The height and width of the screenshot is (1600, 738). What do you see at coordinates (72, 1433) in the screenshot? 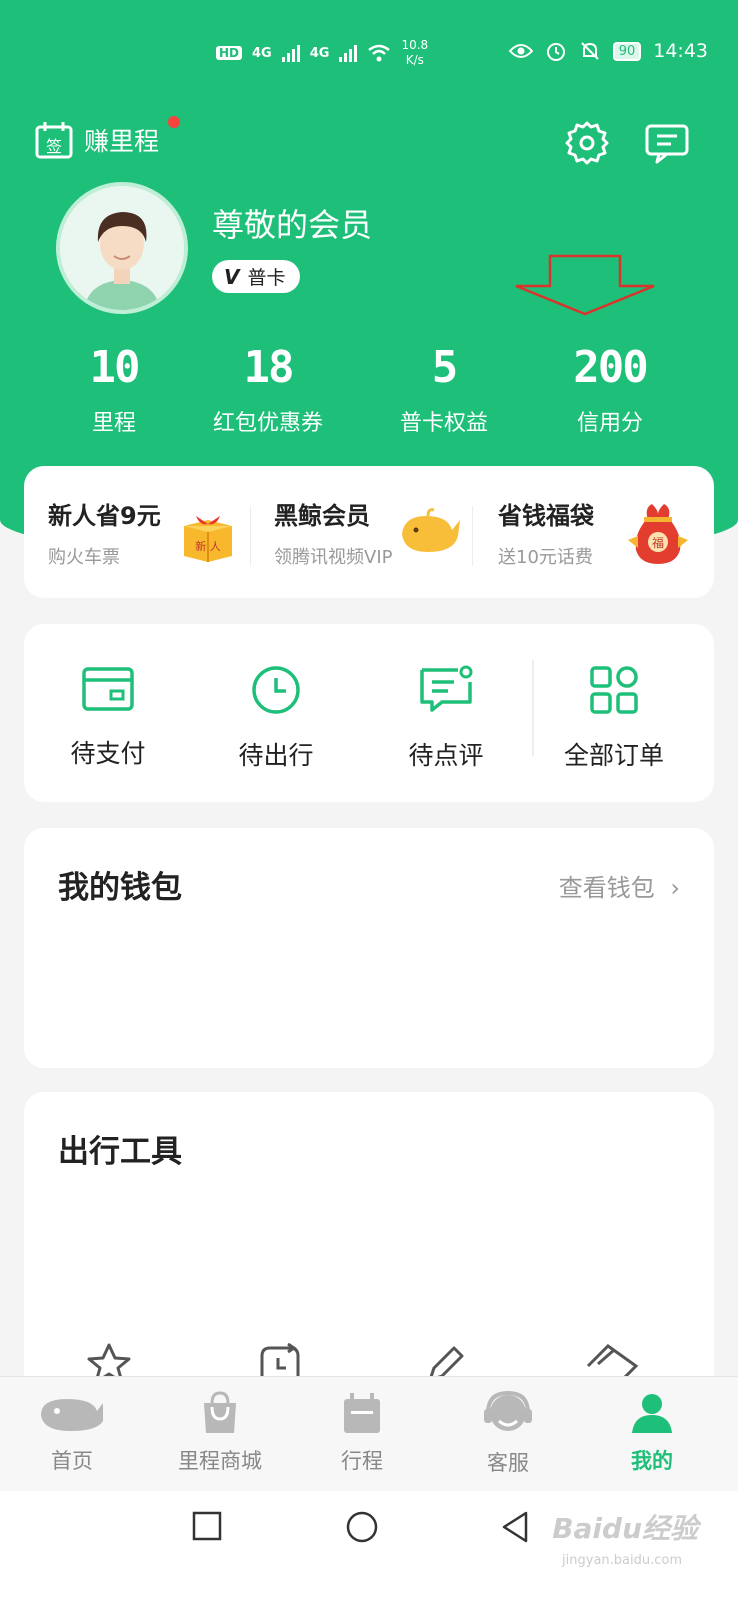
I see `tab-home: 首页` at bounding box center [72, 1433].